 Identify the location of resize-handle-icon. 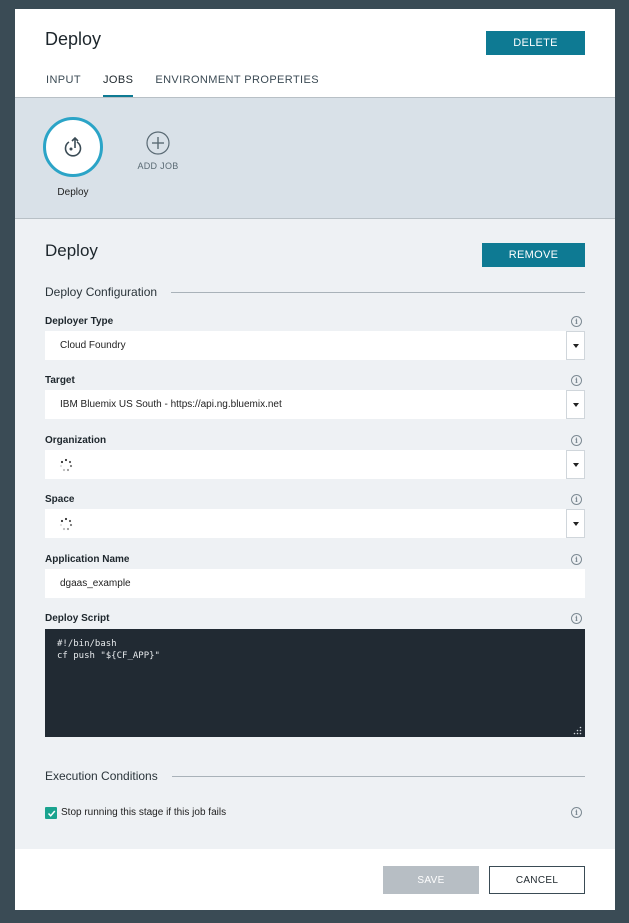
(577, 730).